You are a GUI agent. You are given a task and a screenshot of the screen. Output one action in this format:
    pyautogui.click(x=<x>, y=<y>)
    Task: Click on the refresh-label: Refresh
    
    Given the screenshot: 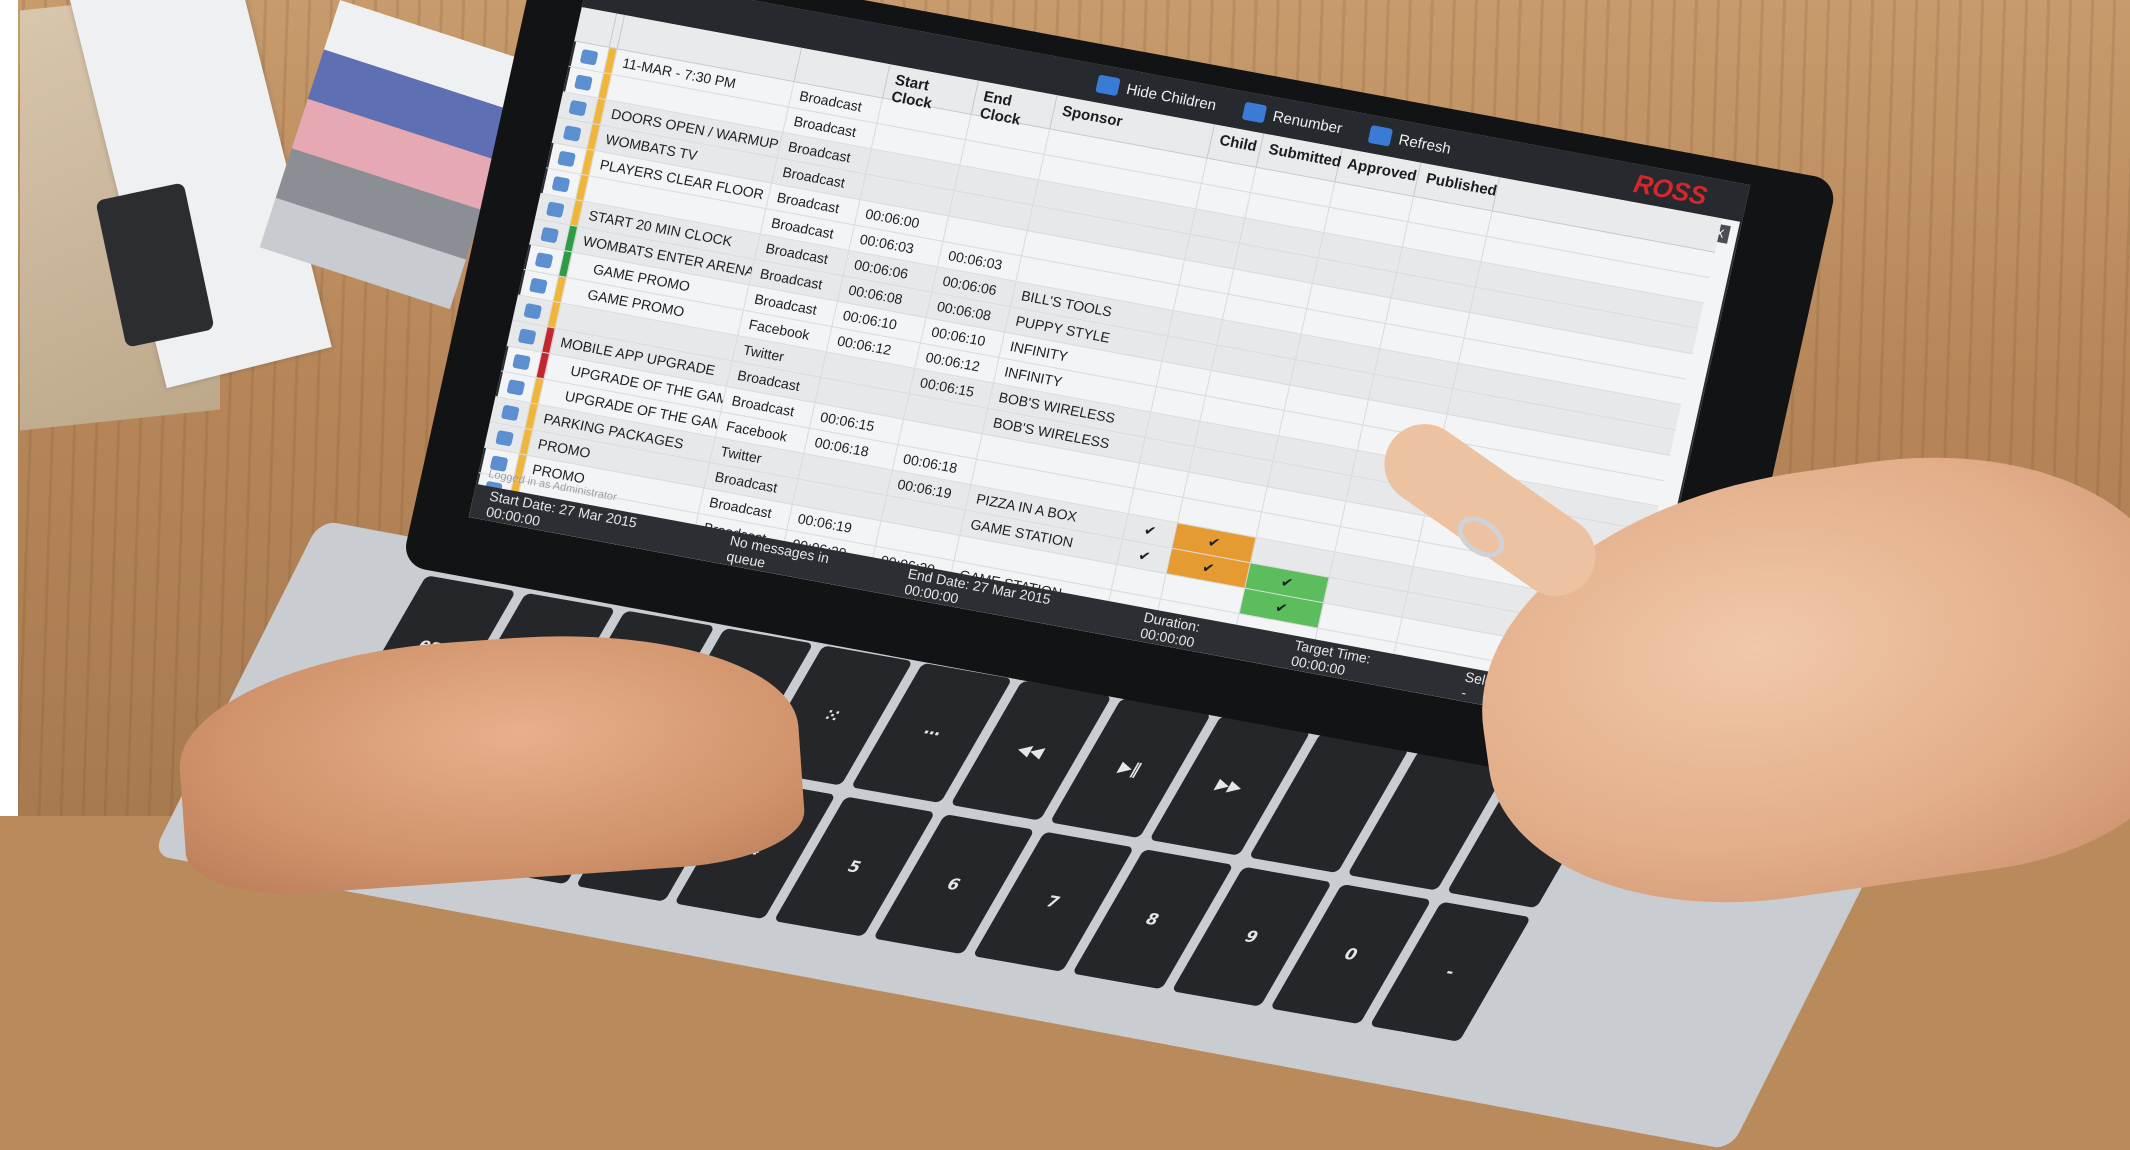 What is the action you would take?
    pyautogui.click(x=1425, y=144)
    